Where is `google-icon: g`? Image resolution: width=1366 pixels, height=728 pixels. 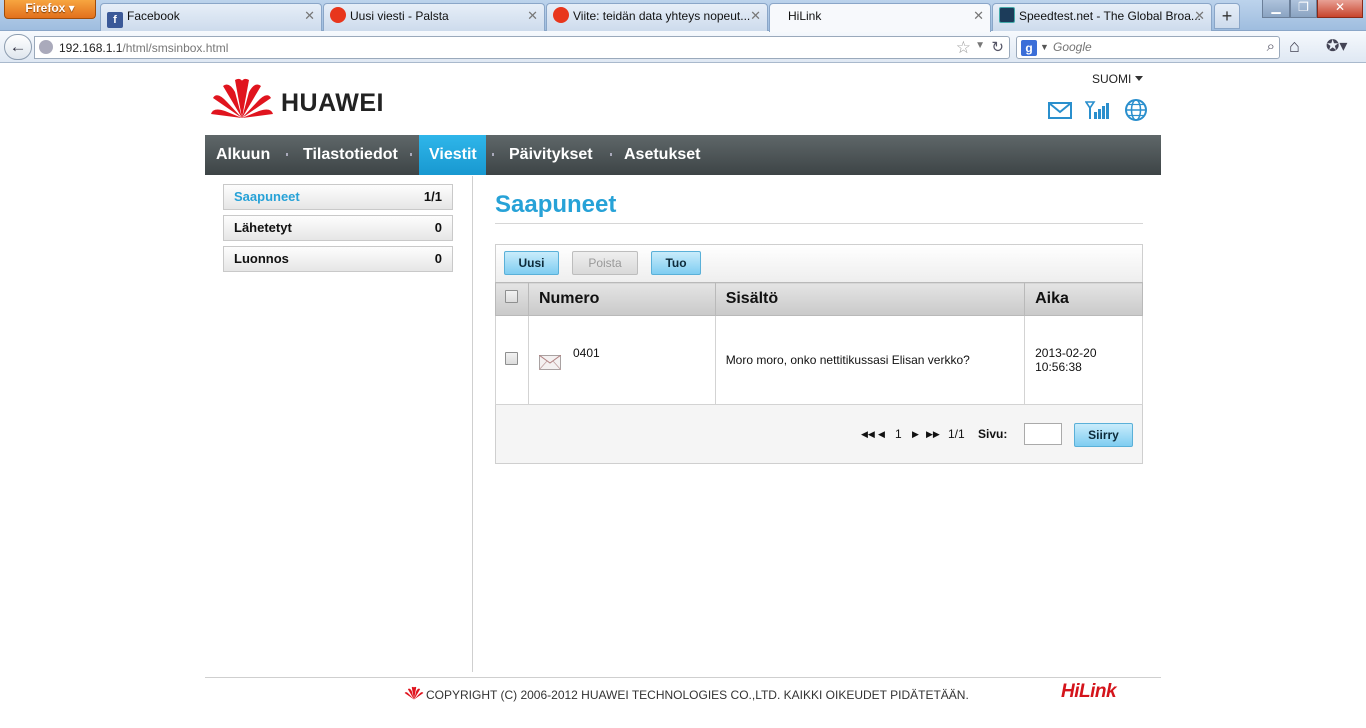
google-icon: g is located at coordinates (1029, 48).